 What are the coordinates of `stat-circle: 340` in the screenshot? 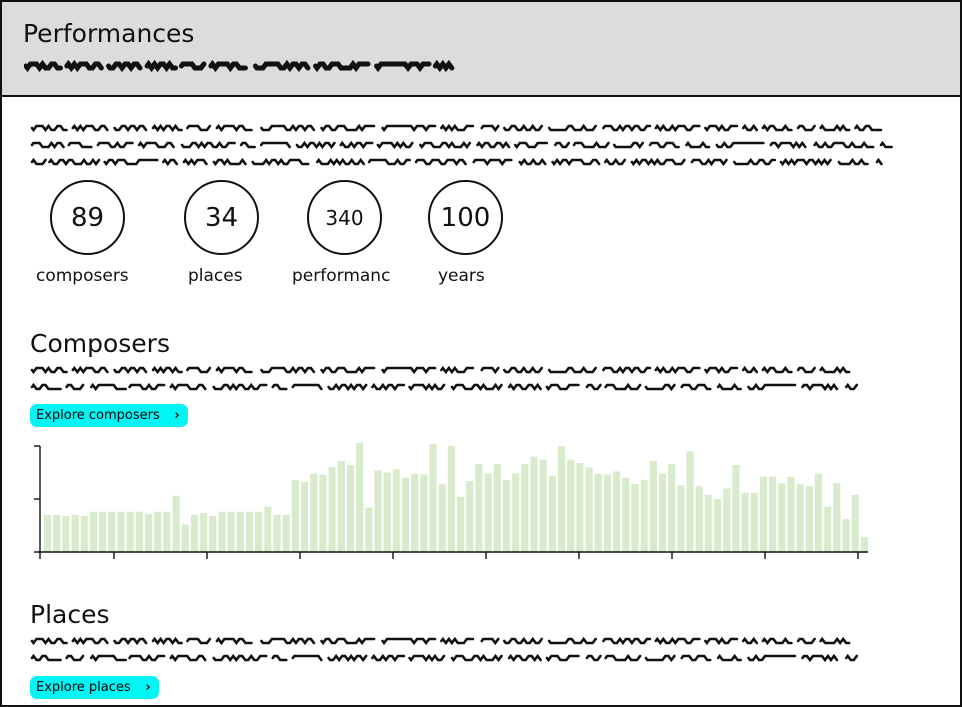 It's located at (344, 217).